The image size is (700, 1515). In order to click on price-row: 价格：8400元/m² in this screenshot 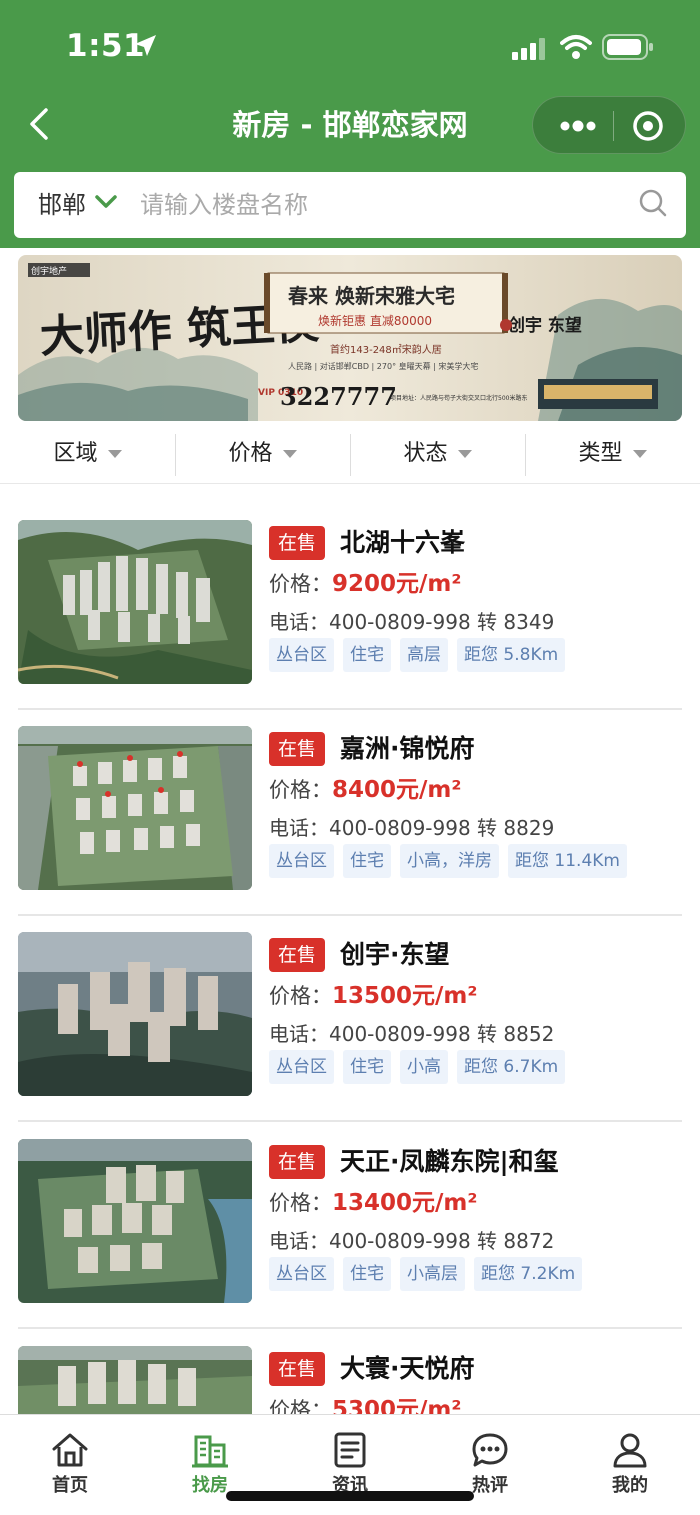, I will do `click(365, 790)`.